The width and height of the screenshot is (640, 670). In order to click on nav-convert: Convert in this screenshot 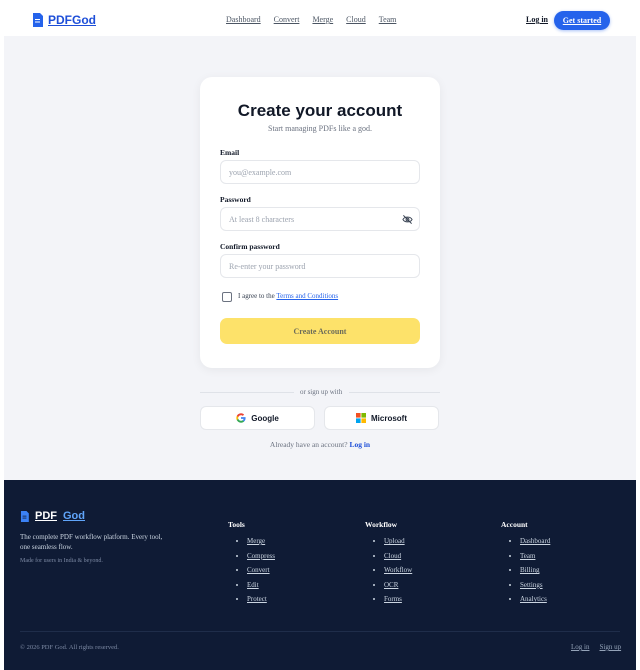, I will do `click(287, 19)`.